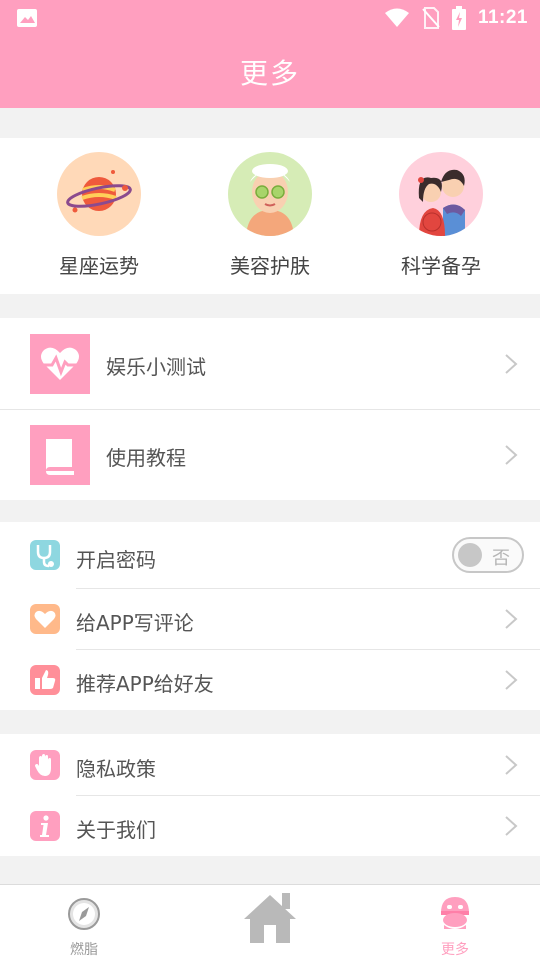  Describe the element at coordinates (45, 619) in the screenshot. I see `heart-icon` at that location.